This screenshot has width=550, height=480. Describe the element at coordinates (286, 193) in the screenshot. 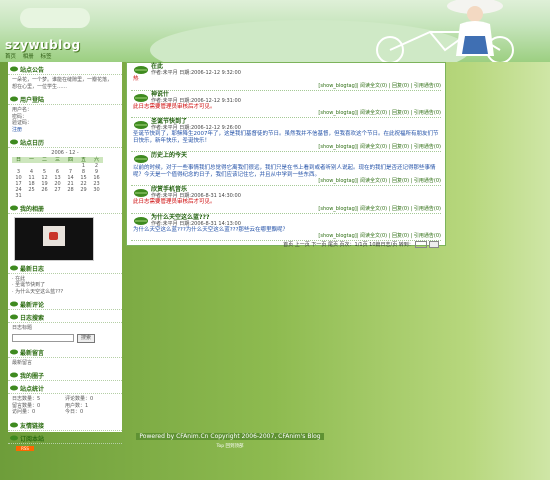

I see `post-header: 欣赏手机音乐 作者:未平月 日期:2006-8-31 14:30:00` at that location.